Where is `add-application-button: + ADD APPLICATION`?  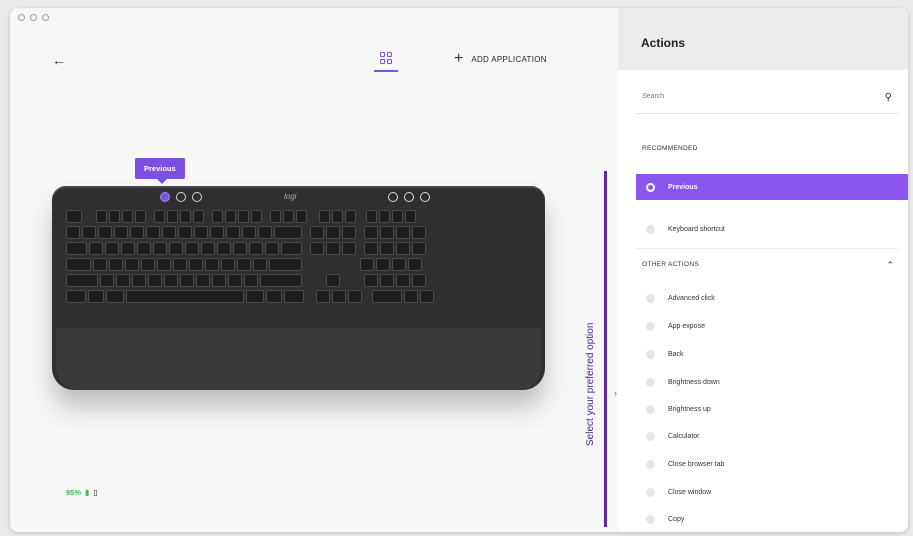 add-application-button: + ADD APPLICATION is located at coordinates (500, 59).